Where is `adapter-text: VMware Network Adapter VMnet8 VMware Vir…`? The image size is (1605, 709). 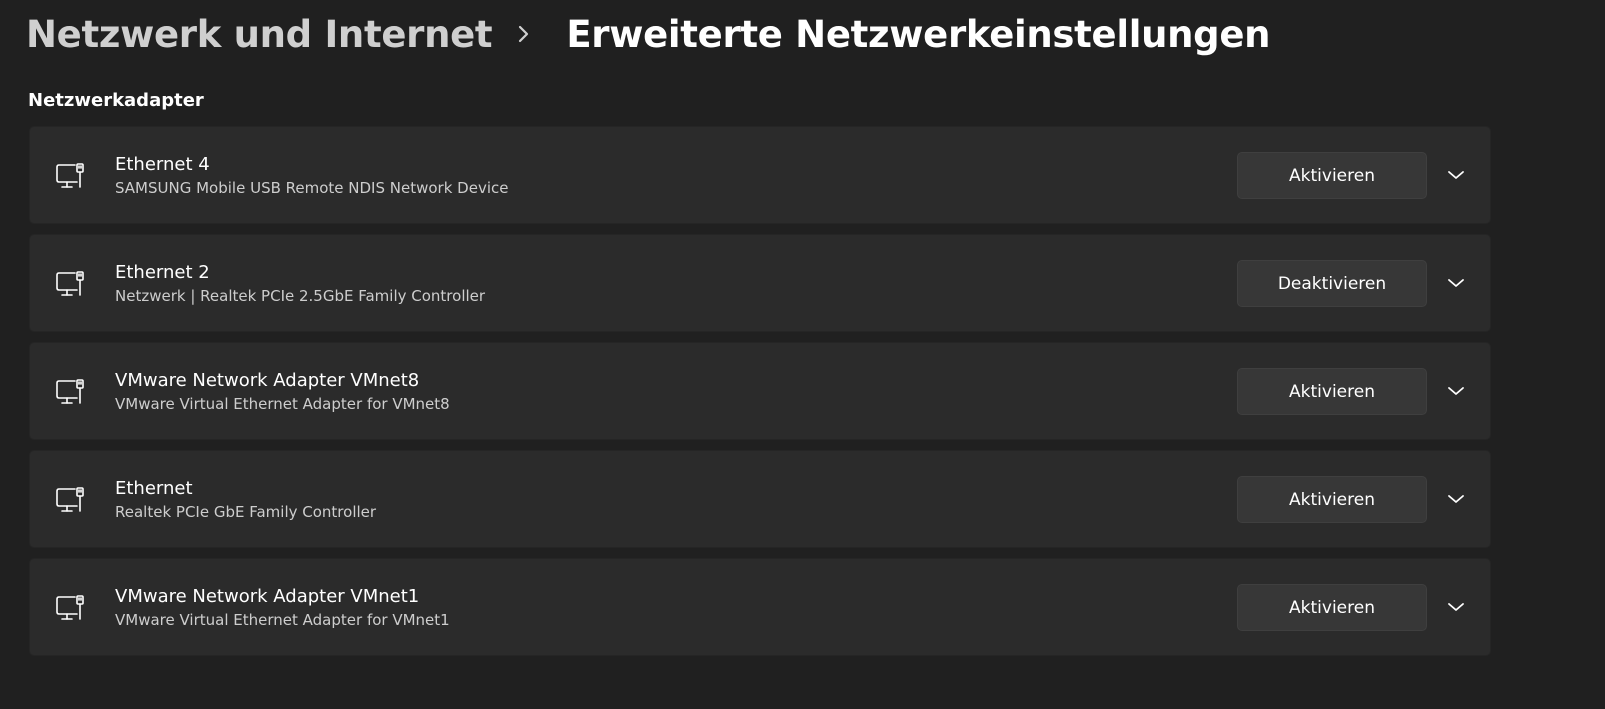
adapter-text: VMware Network Adapter VMnet8 VMware Vir… is located at coordinates (282, 392).